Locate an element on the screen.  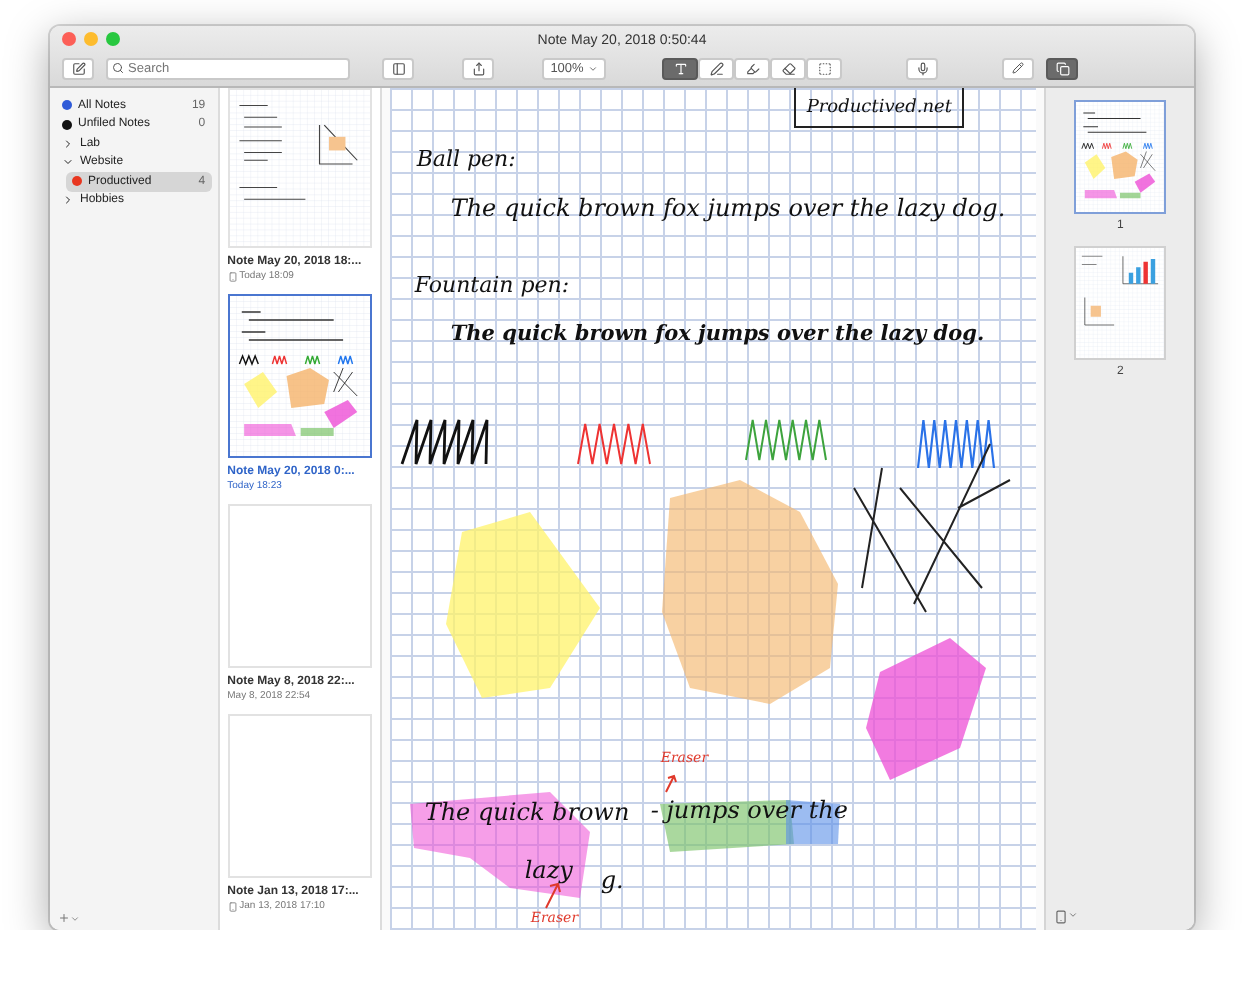
eraser-tool-button is located at coordinates (788, 68).